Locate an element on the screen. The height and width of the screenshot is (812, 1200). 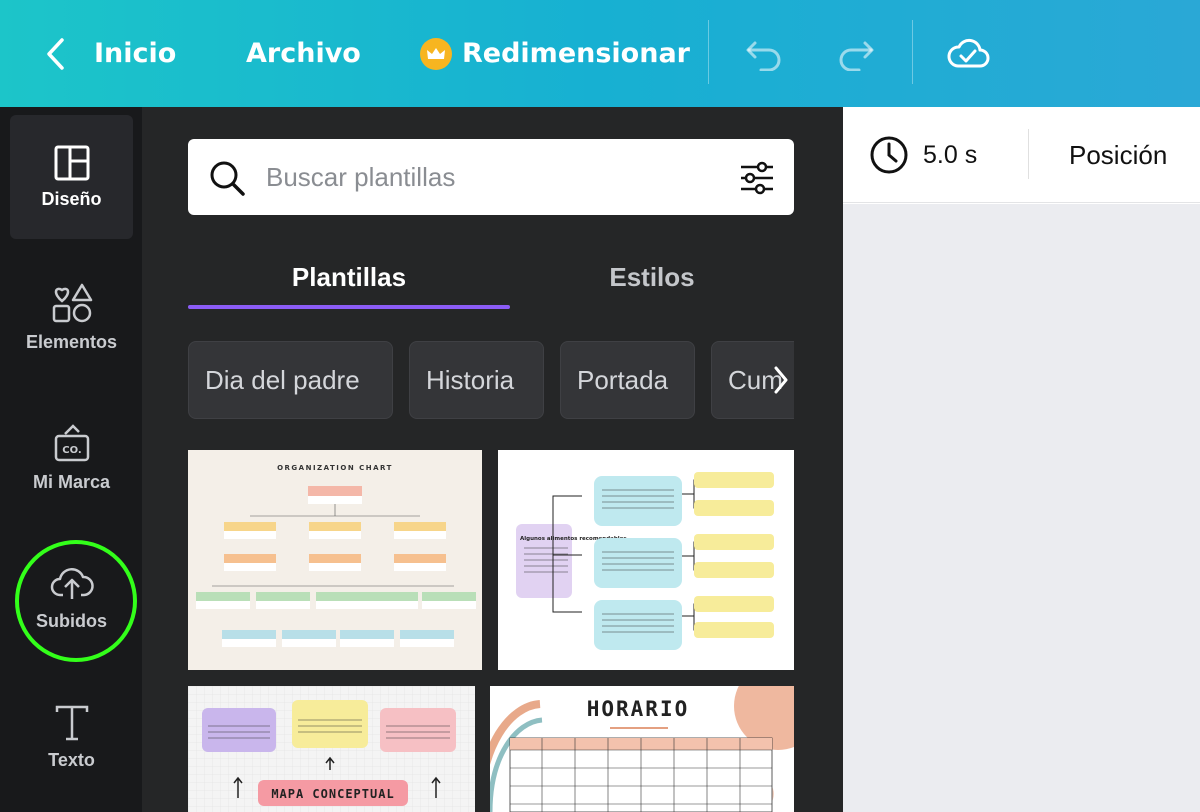
search-input is located at coordinates (491, 177).